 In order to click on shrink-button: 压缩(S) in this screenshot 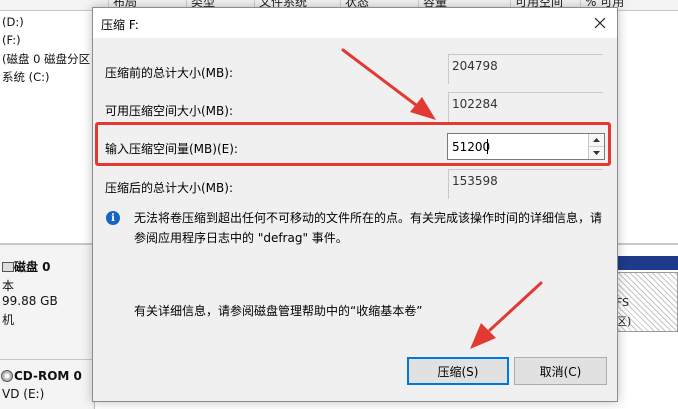, I will do `click(458, 371)`.